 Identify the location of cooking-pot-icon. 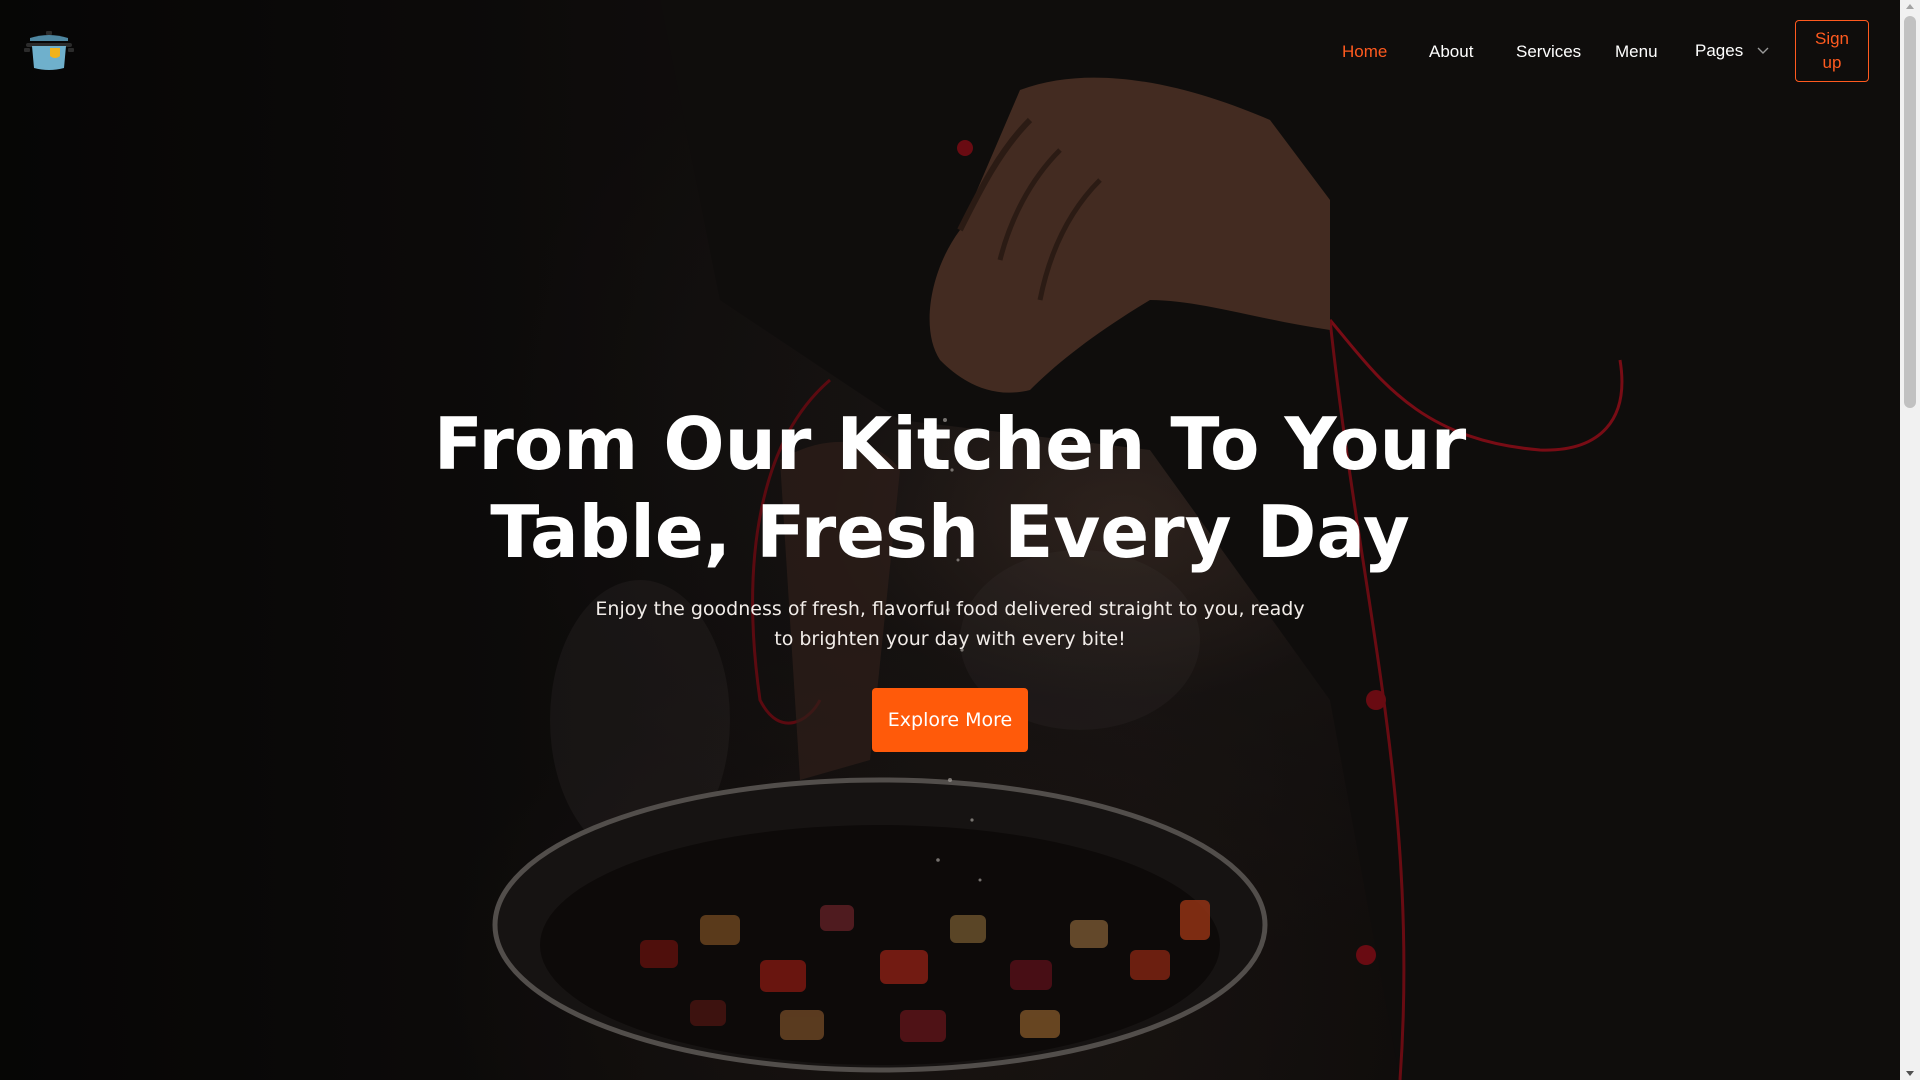
(49, 52).